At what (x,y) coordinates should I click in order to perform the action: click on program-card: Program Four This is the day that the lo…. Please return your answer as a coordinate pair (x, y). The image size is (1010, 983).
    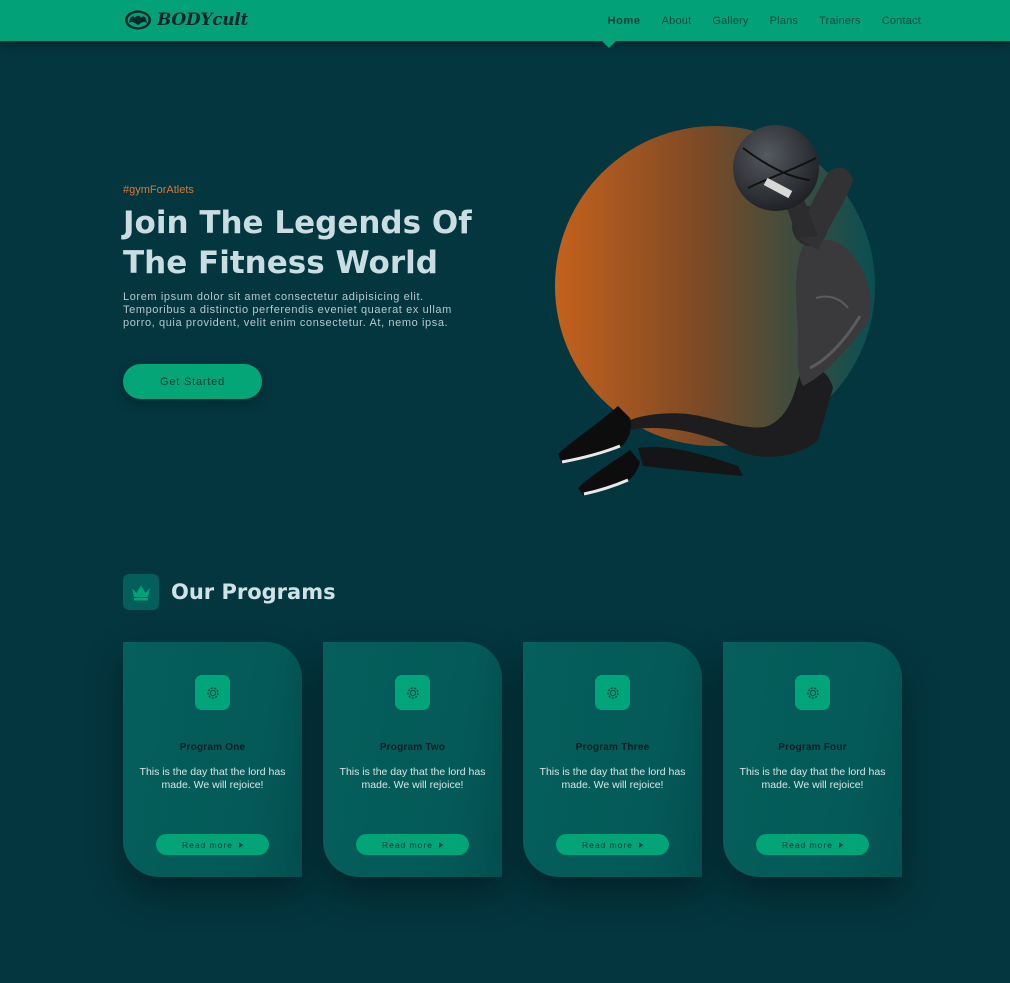
    Looking at the image, I should click on (812, 759).